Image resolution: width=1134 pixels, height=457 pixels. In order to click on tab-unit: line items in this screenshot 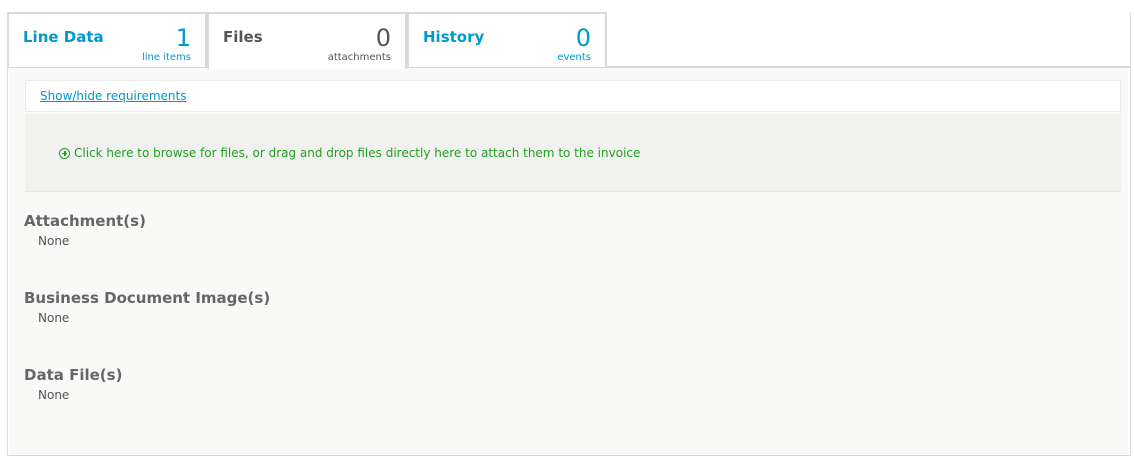, I will do `click(166, 57)`.